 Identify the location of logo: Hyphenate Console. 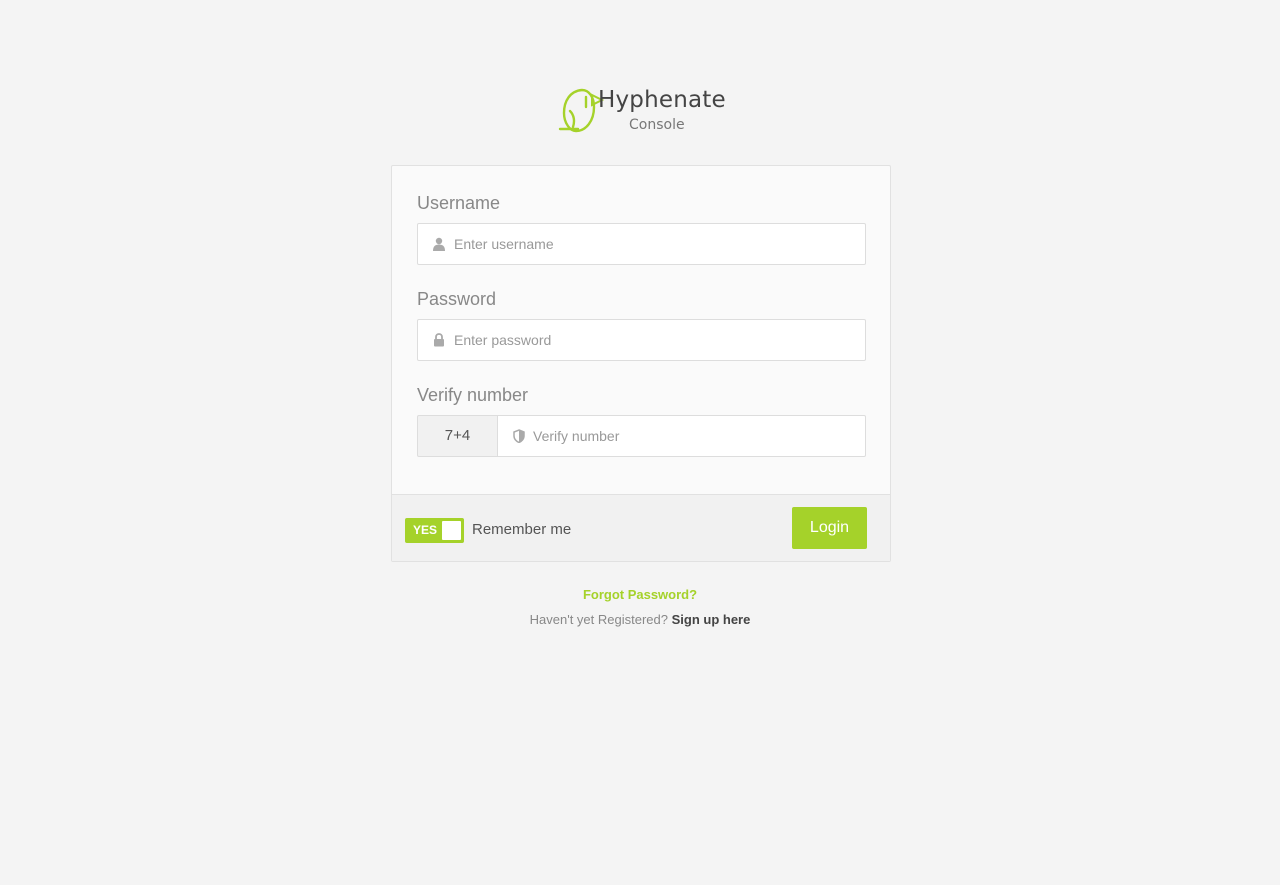
(643, 111).